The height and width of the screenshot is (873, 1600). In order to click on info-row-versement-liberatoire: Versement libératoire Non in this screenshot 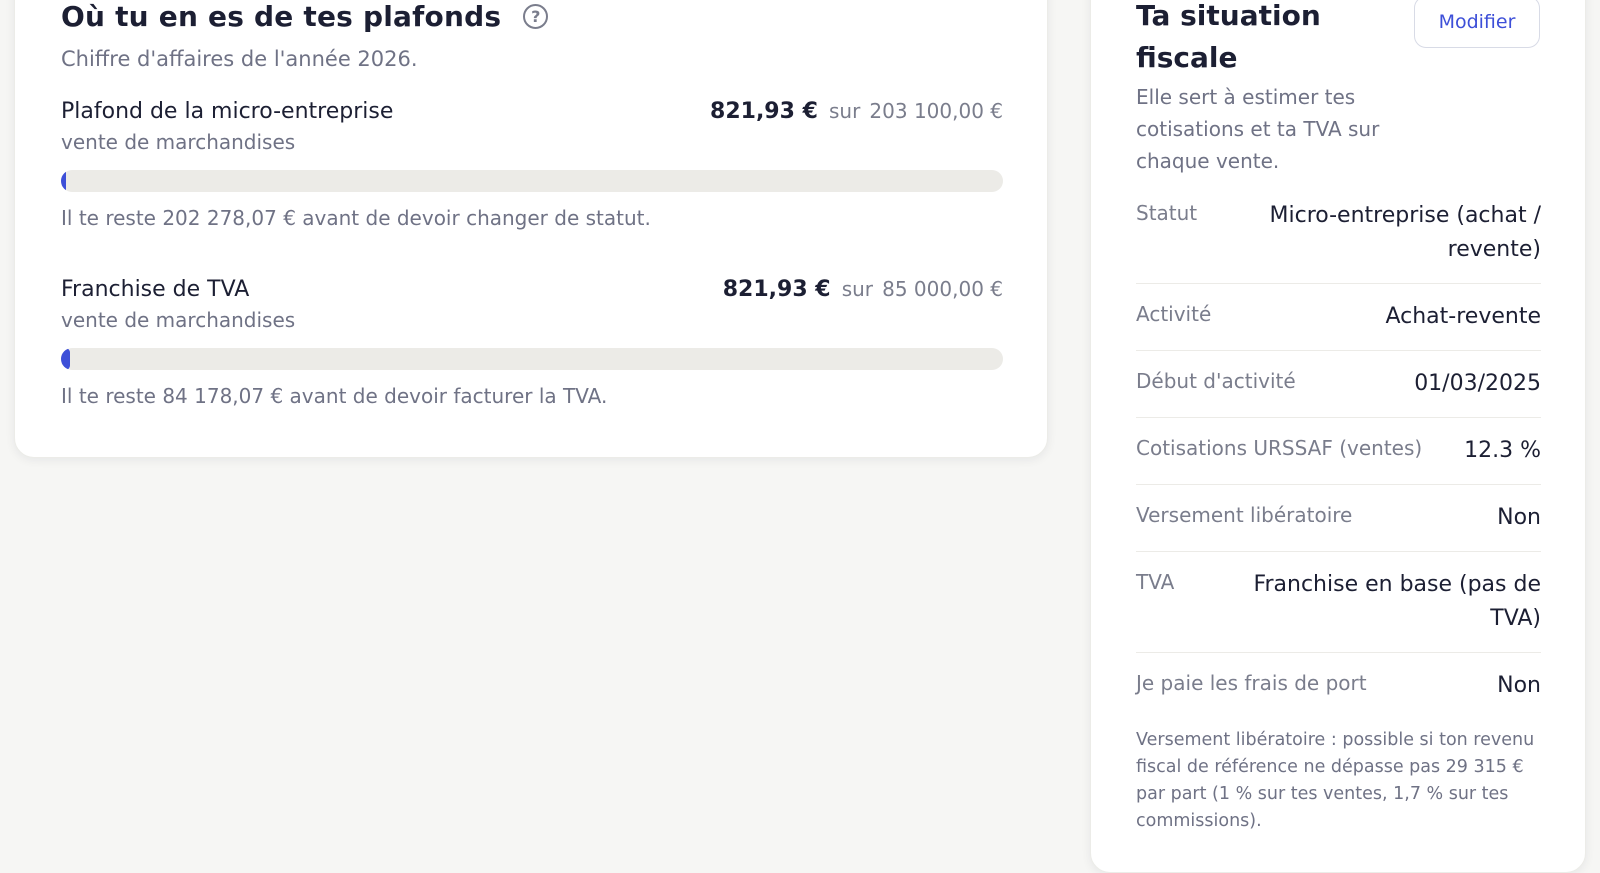, I will do `click(1338, 518)`.